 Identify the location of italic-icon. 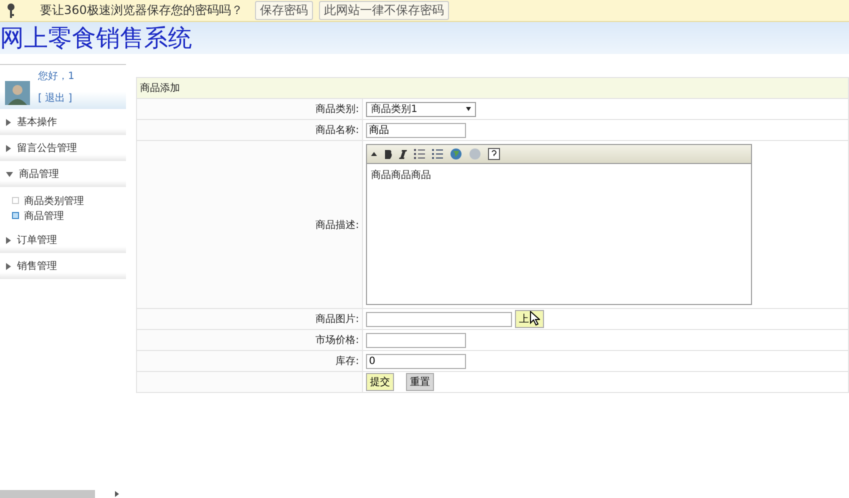
(403, 154).